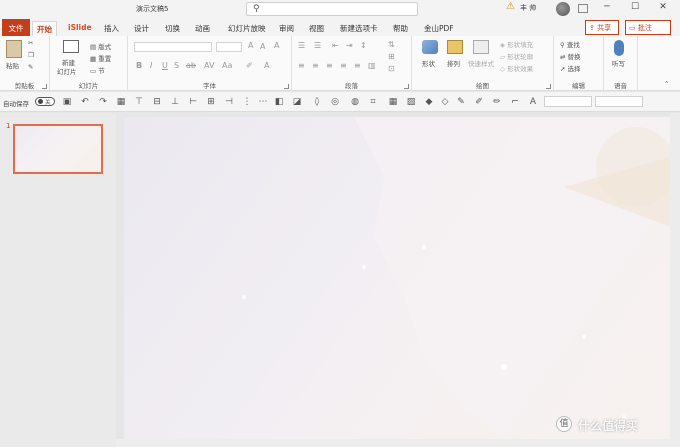  I want to click on font-family-select, so click(173, 47).